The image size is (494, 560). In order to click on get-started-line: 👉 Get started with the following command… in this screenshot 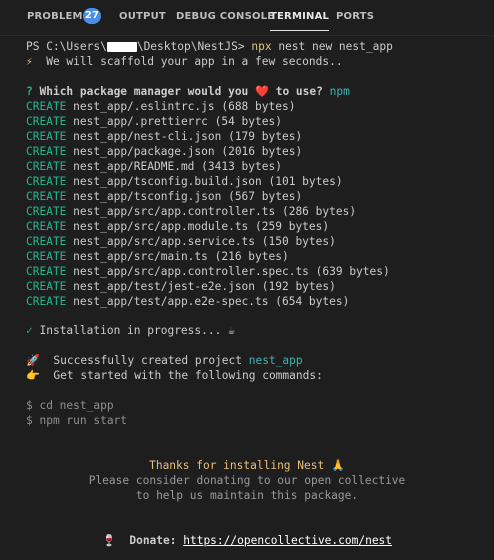, I will do `click(174, 375)`.